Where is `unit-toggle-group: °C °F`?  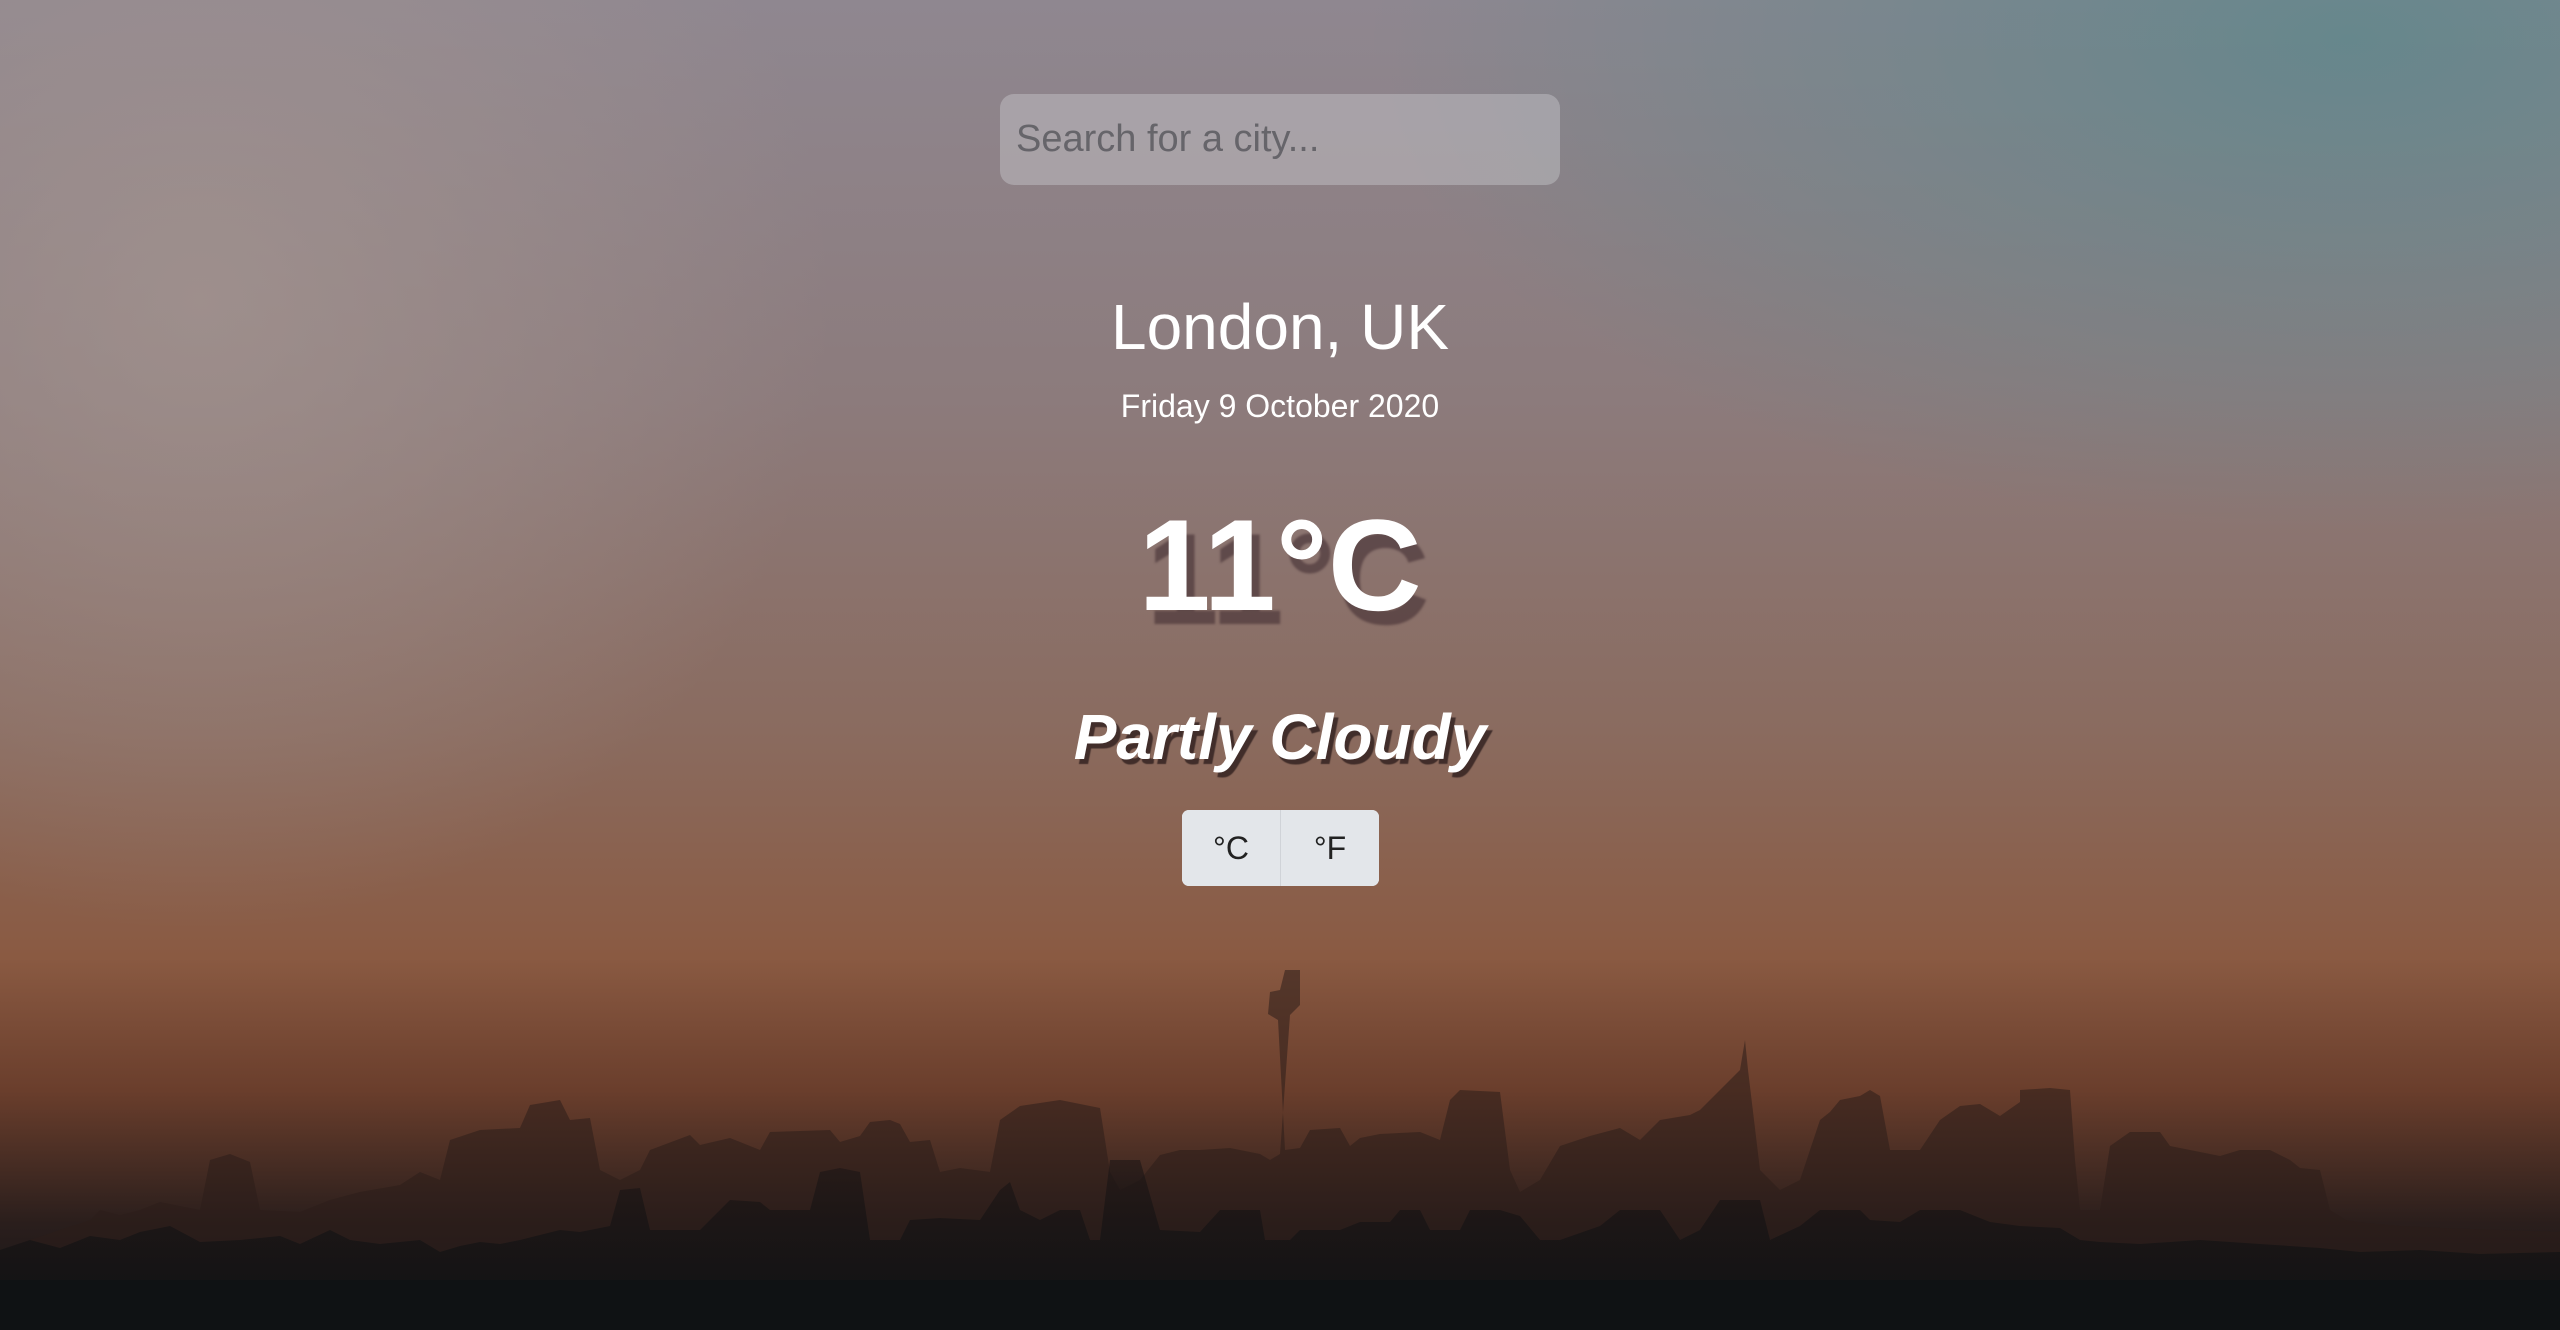 unit-toggle-group: °C °F is located at coordinates (1280, 848).